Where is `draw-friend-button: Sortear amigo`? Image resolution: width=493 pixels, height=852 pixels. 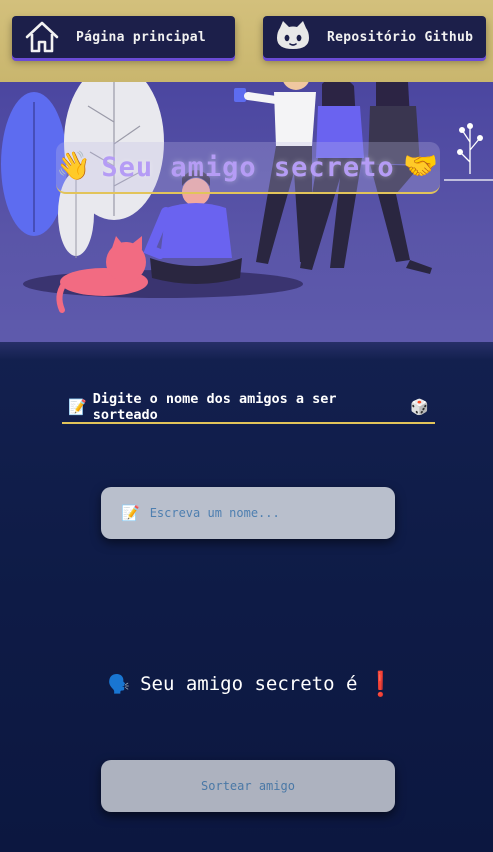 draw-friend-button: Sortear amigo is located at coordinates (248, 786).